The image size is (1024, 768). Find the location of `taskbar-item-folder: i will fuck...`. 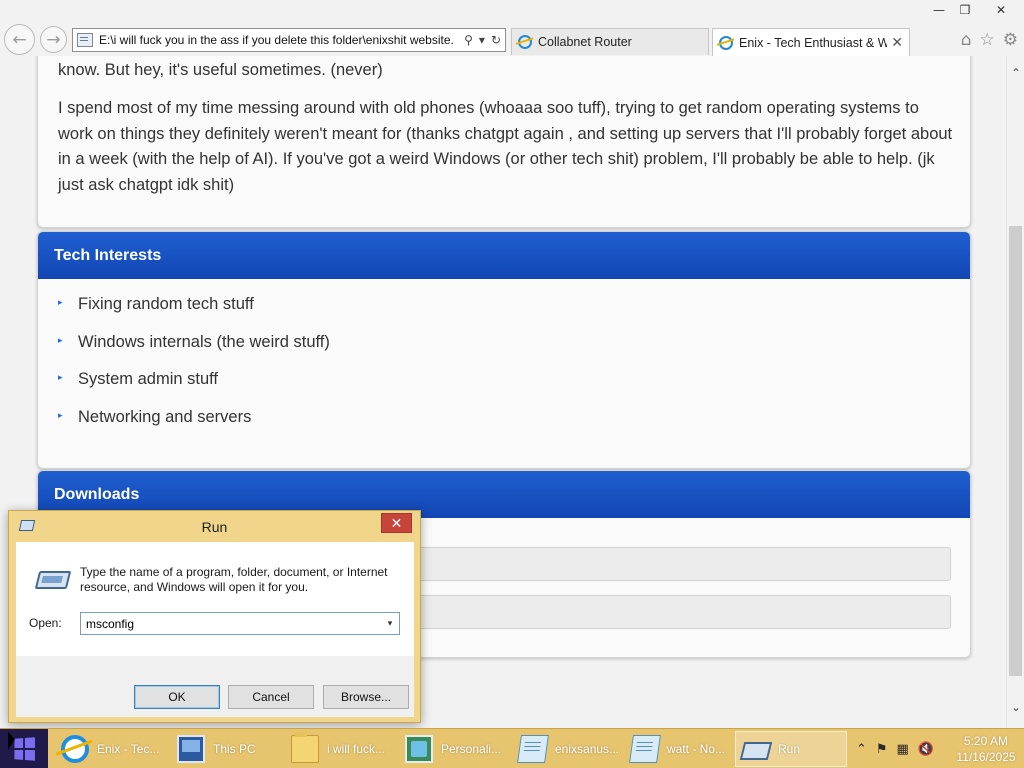

taskbar-item-folder: i will fuck... is located at coordinates (340, 749).